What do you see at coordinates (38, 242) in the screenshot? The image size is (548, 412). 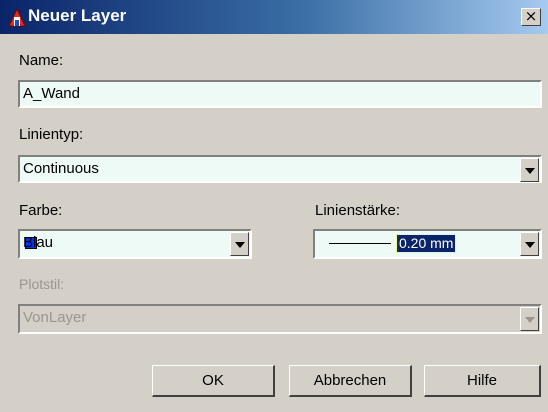 I see `color-value: Blau` at bounding box center [38, 242].